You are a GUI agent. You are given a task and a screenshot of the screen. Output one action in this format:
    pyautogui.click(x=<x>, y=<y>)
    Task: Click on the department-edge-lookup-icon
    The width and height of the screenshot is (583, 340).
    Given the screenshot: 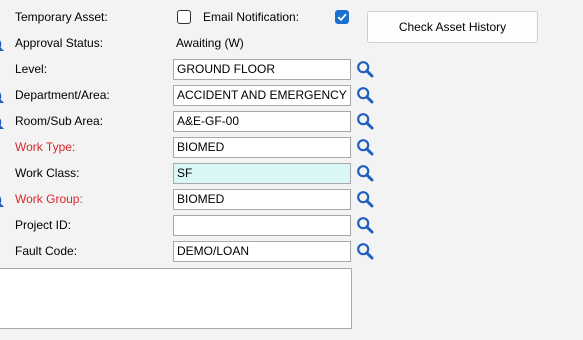 What is the action you would take?
    pyautogui.click(x=3, y=96)
    